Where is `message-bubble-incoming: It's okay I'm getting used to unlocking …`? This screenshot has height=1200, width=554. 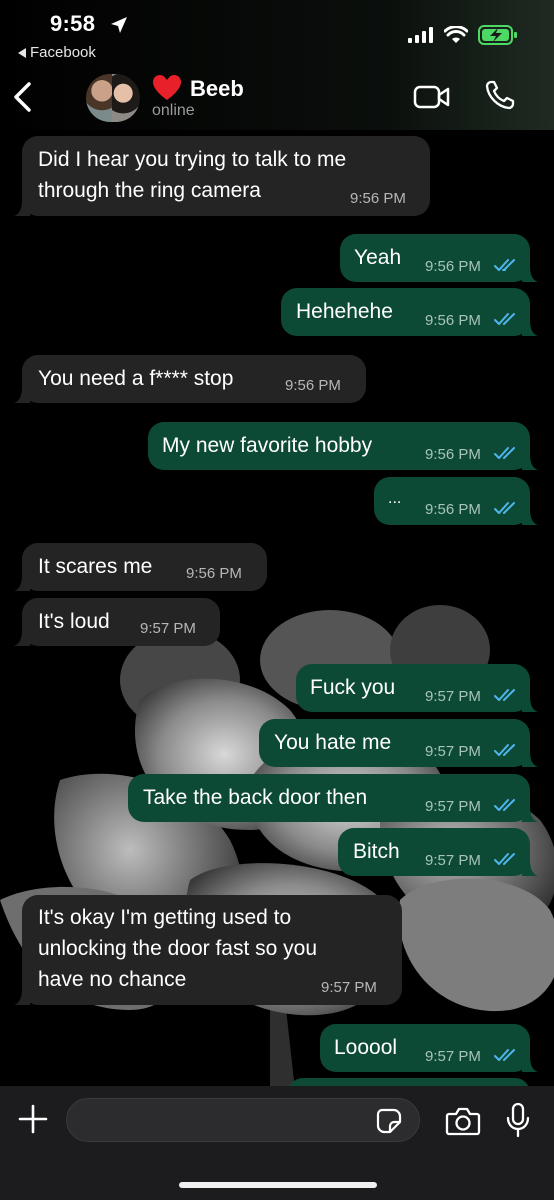
message-bubble-incoming: It's okay I'm getting used to unlocking … is located at coordinates (208, 950).